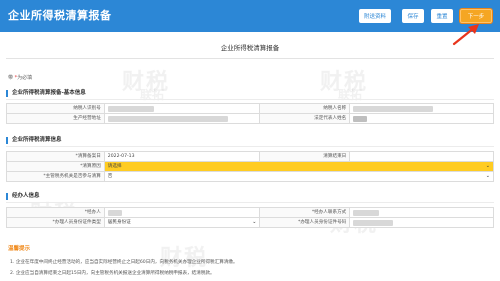 The image size is (500, 281). I want to click on contact-input, so click(422, 213).